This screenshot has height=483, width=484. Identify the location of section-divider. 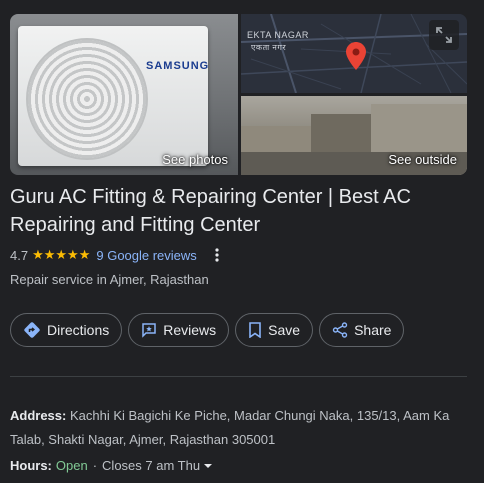
(238, 376).